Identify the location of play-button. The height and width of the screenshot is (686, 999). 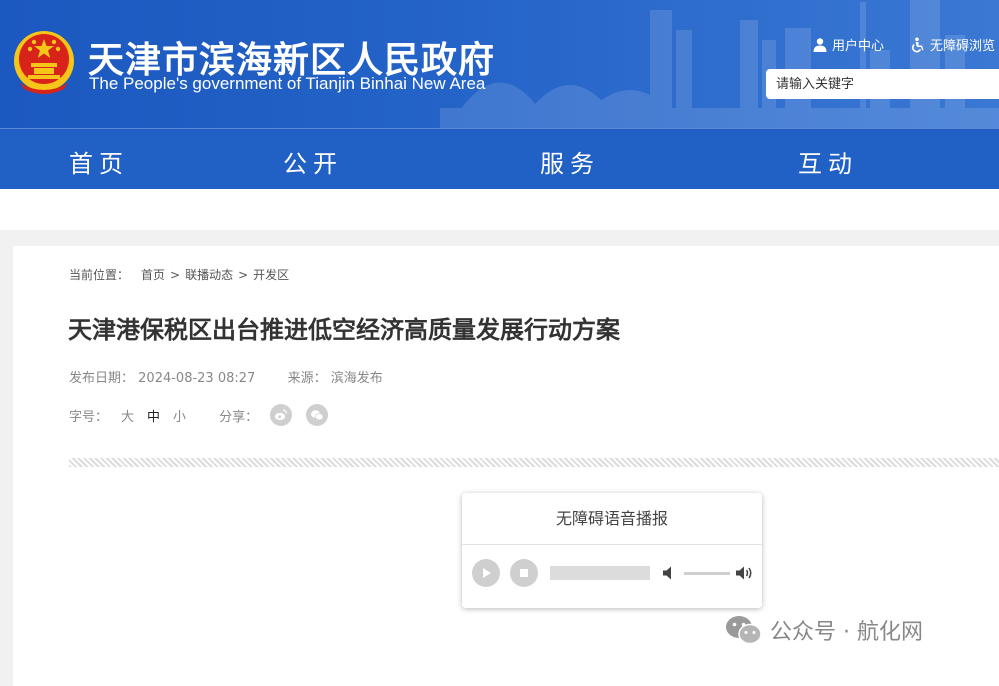
(486, 573).